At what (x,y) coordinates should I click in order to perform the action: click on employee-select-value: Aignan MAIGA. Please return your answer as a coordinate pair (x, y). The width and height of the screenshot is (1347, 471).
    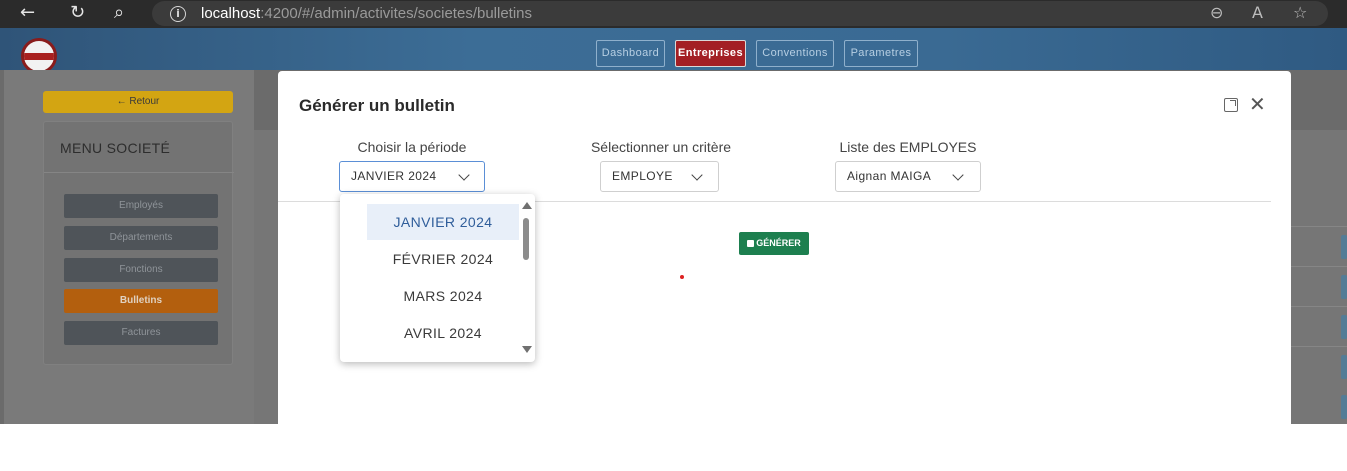
    Looking at the image, I should click on (889, 176).